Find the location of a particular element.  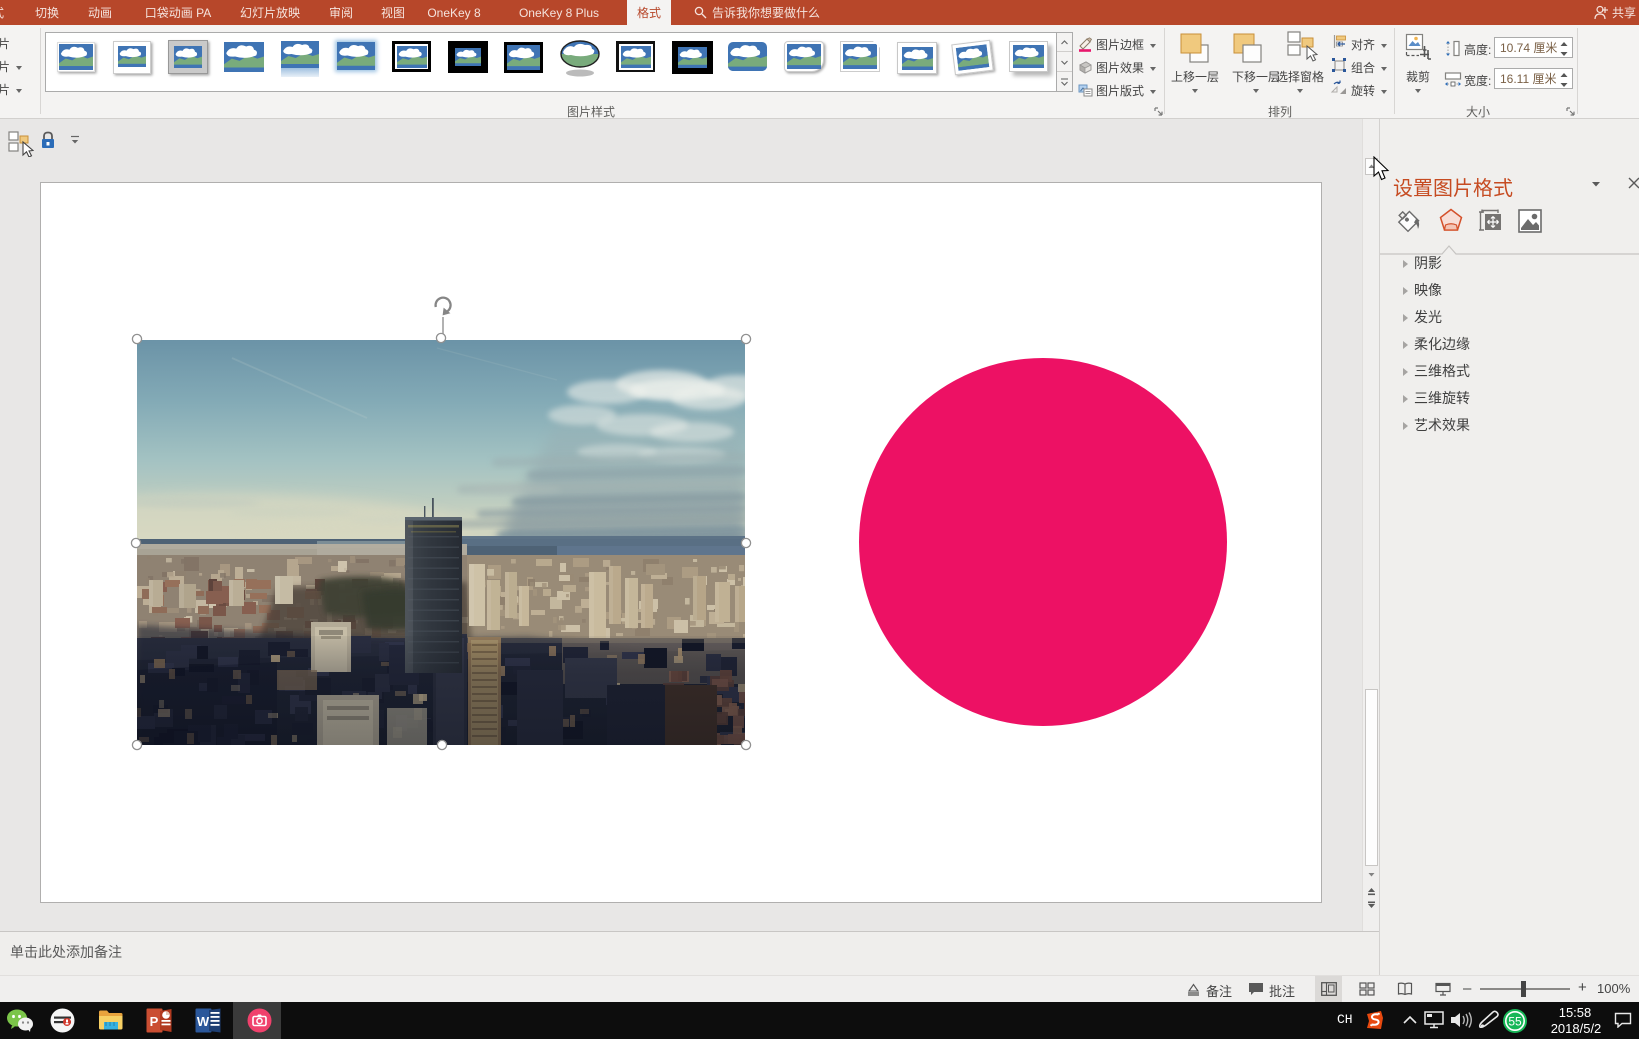

svg-text: P is located at coordinates (154, 1021).